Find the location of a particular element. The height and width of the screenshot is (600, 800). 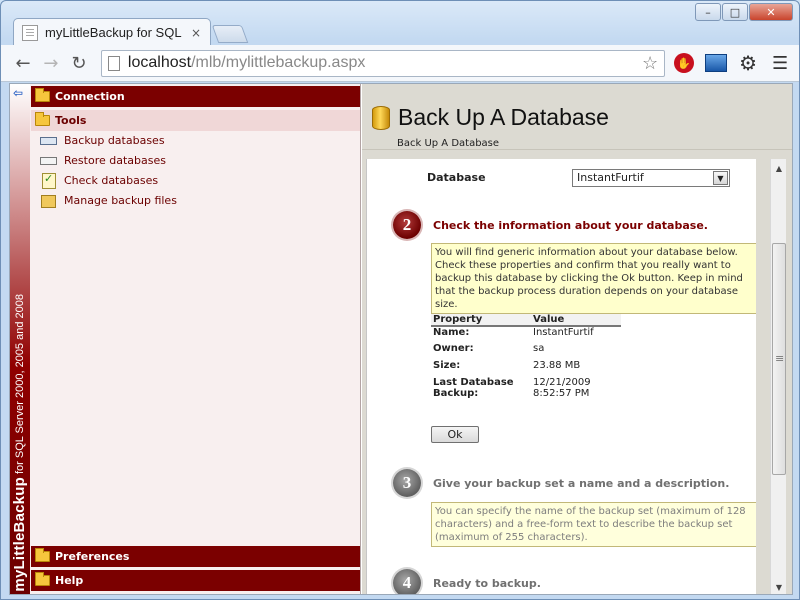

tab-strip: myLittleBackup for SQL Se × – □ ✕ is located at coordinates (400, 23).